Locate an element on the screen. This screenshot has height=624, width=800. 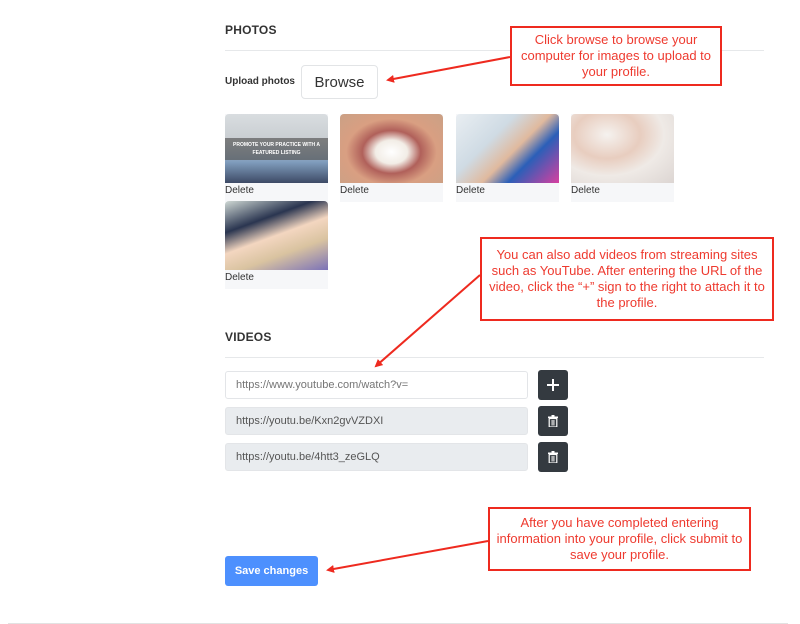
add-video-button is located at coordinates (553, 385).